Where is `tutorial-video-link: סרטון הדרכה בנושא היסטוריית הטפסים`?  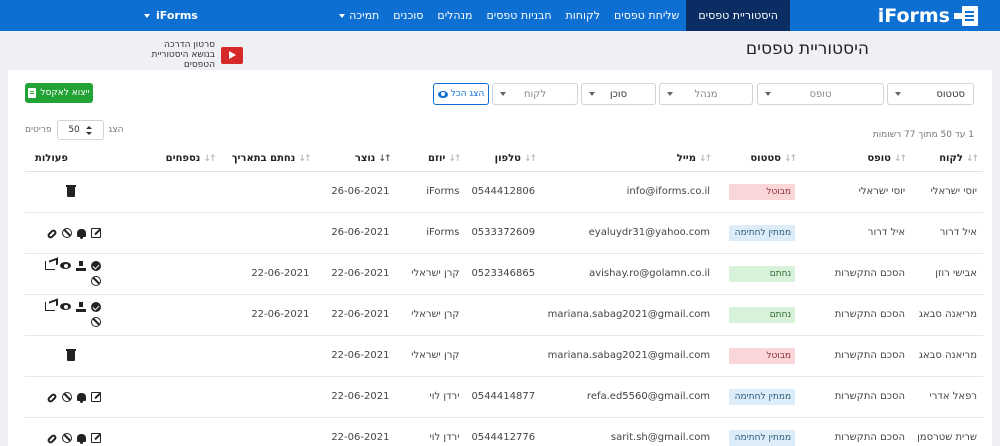
tutorial-video-link: סרטון הדרכה בנושא היסטוריית הטפסים is located at coordinates (191, 55).